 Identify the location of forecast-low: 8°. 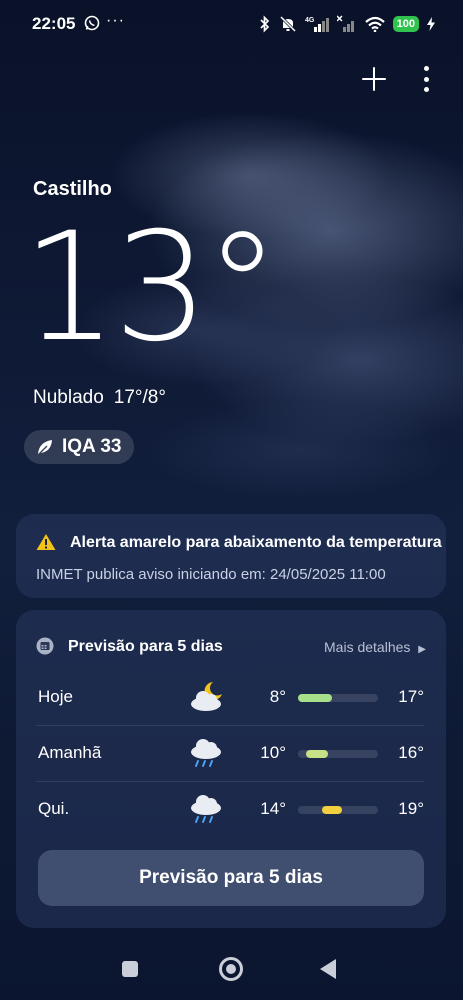
(277, 696).